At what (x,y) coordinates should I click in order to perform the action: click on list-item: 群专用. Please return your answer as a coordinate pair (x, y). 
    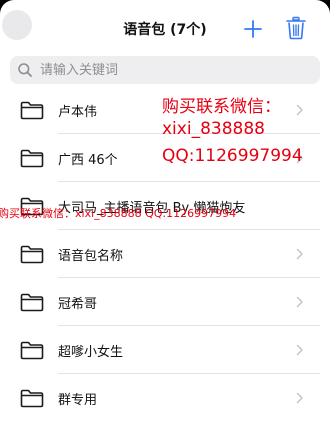
    Looking at the image, I should click on (165, 398).